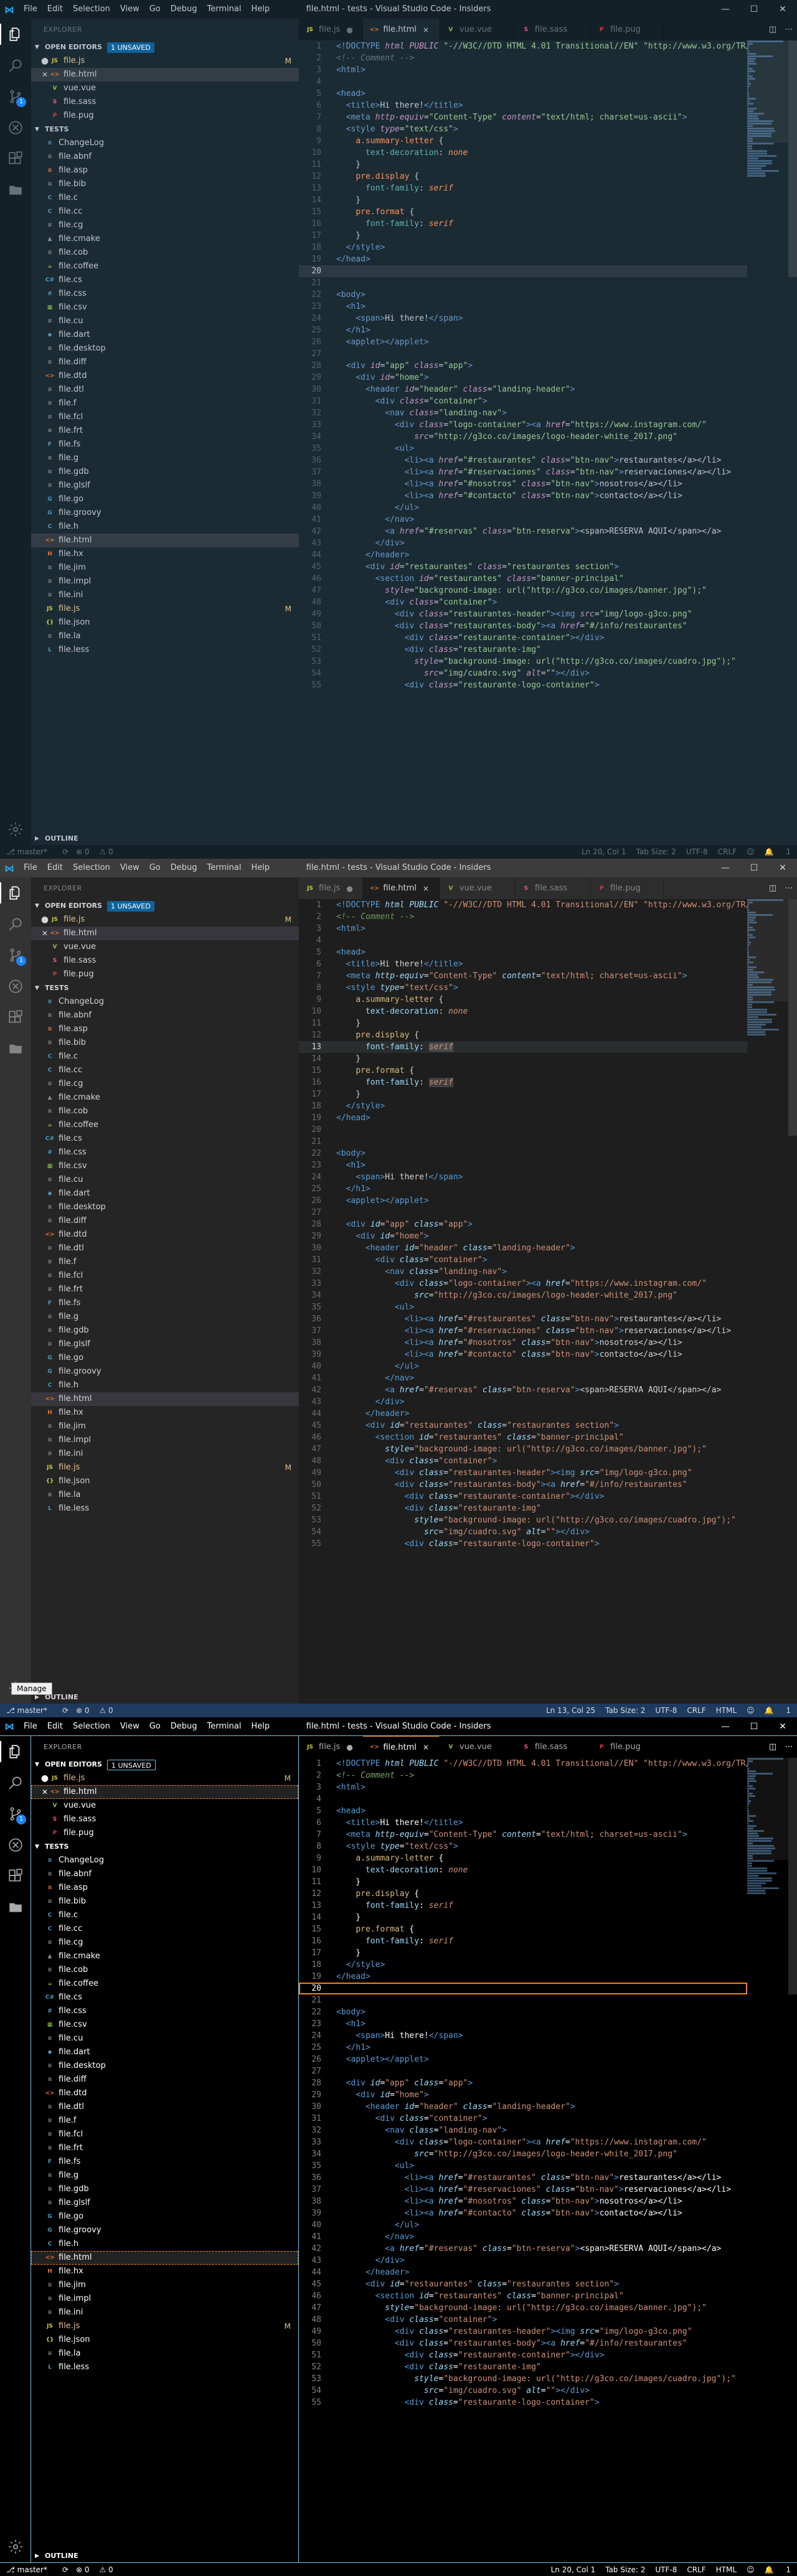  What do you see at coordinates (165, 1002) in the screenshot?
I see `file-tree-item: ≡ ChangeLog` at bounding box center [165, 1002].